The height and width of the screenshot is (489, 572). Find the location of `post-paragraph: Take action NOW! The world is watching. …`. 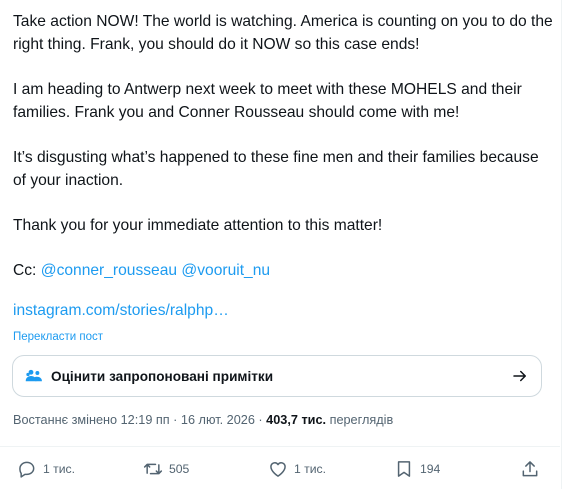

post-paragraph: Take action NOW! The world is watching. … is located at coordinates (283, 33).